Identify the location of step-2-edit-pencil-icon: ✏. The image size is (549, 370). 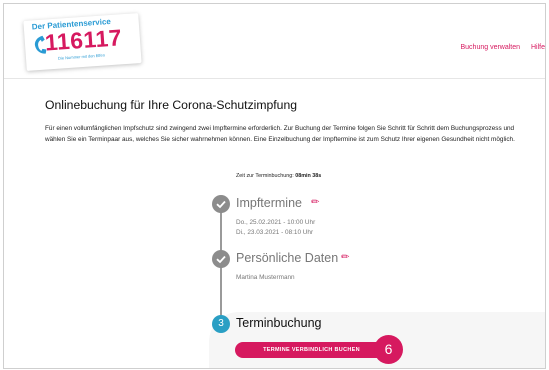
(345, 257).